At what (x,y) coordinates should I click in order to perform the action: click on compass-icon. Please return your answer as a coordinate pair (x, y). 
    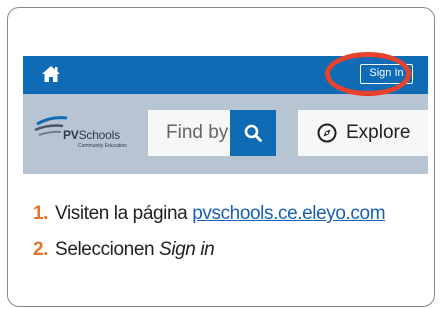
    Looking at the image, I should click on (327, 133).